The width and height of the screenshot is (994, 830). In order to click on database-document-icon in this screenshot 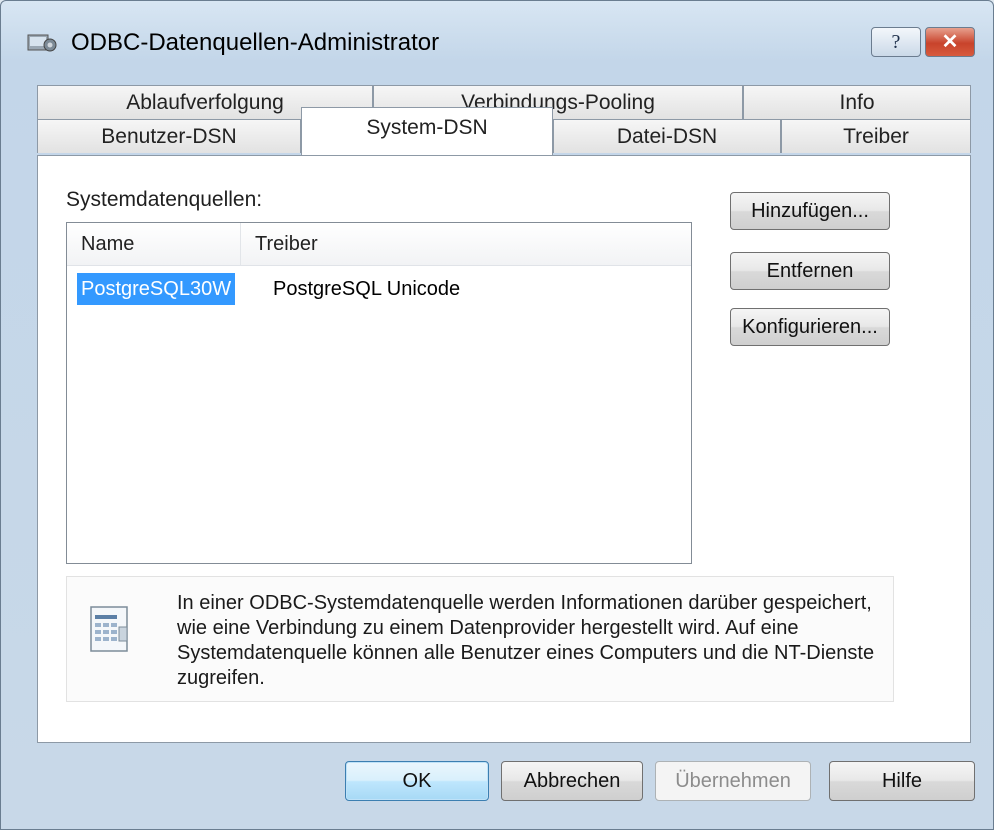, I will do `click(109, 629)`.